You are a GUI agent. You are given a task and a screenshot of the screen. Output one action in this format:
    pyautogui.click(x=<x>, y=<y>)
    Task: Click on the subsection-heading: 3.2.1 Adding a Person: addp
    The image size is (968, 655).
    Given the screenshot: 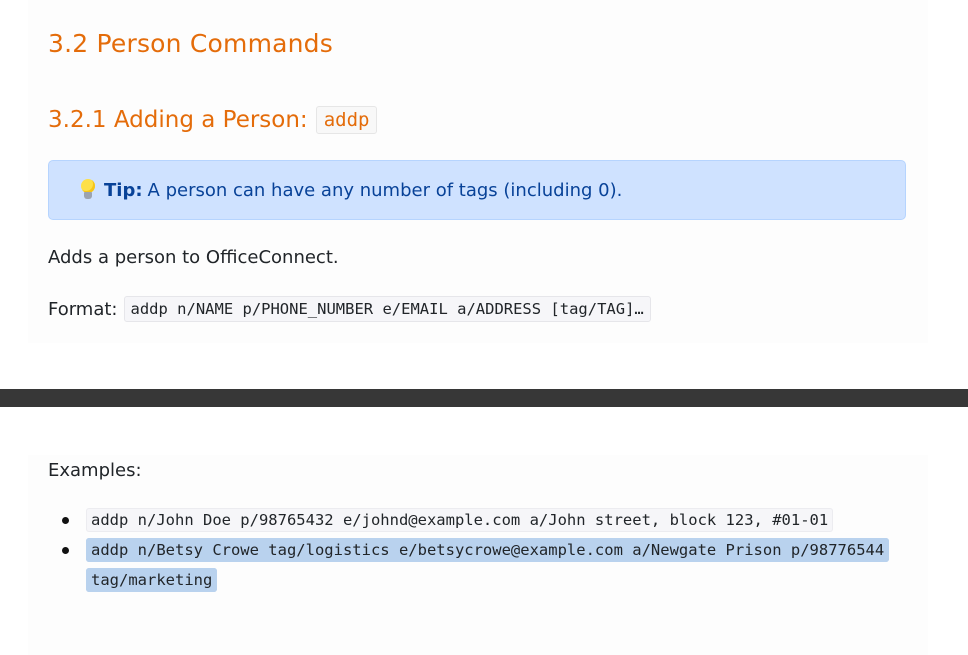 What is the action you would take?
    pyautogui.click(x=213, y=120)
    